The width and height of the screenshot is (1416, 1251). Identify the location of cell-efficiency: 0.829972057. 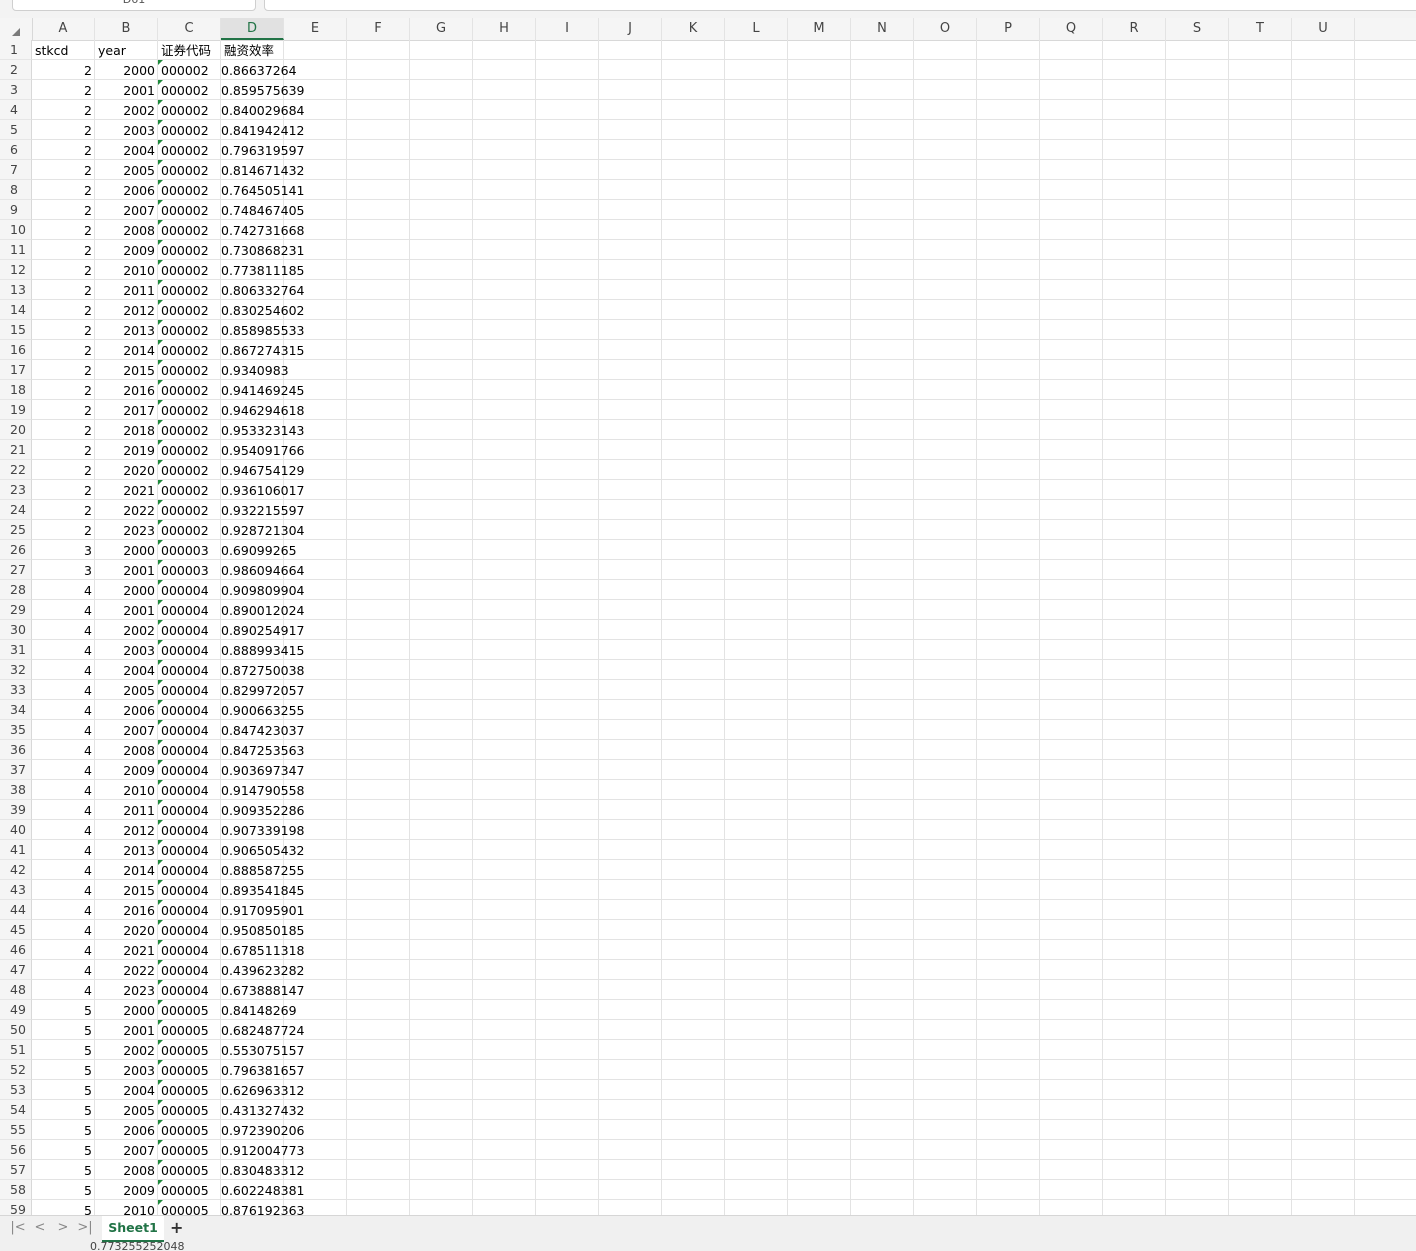
(263, 690).